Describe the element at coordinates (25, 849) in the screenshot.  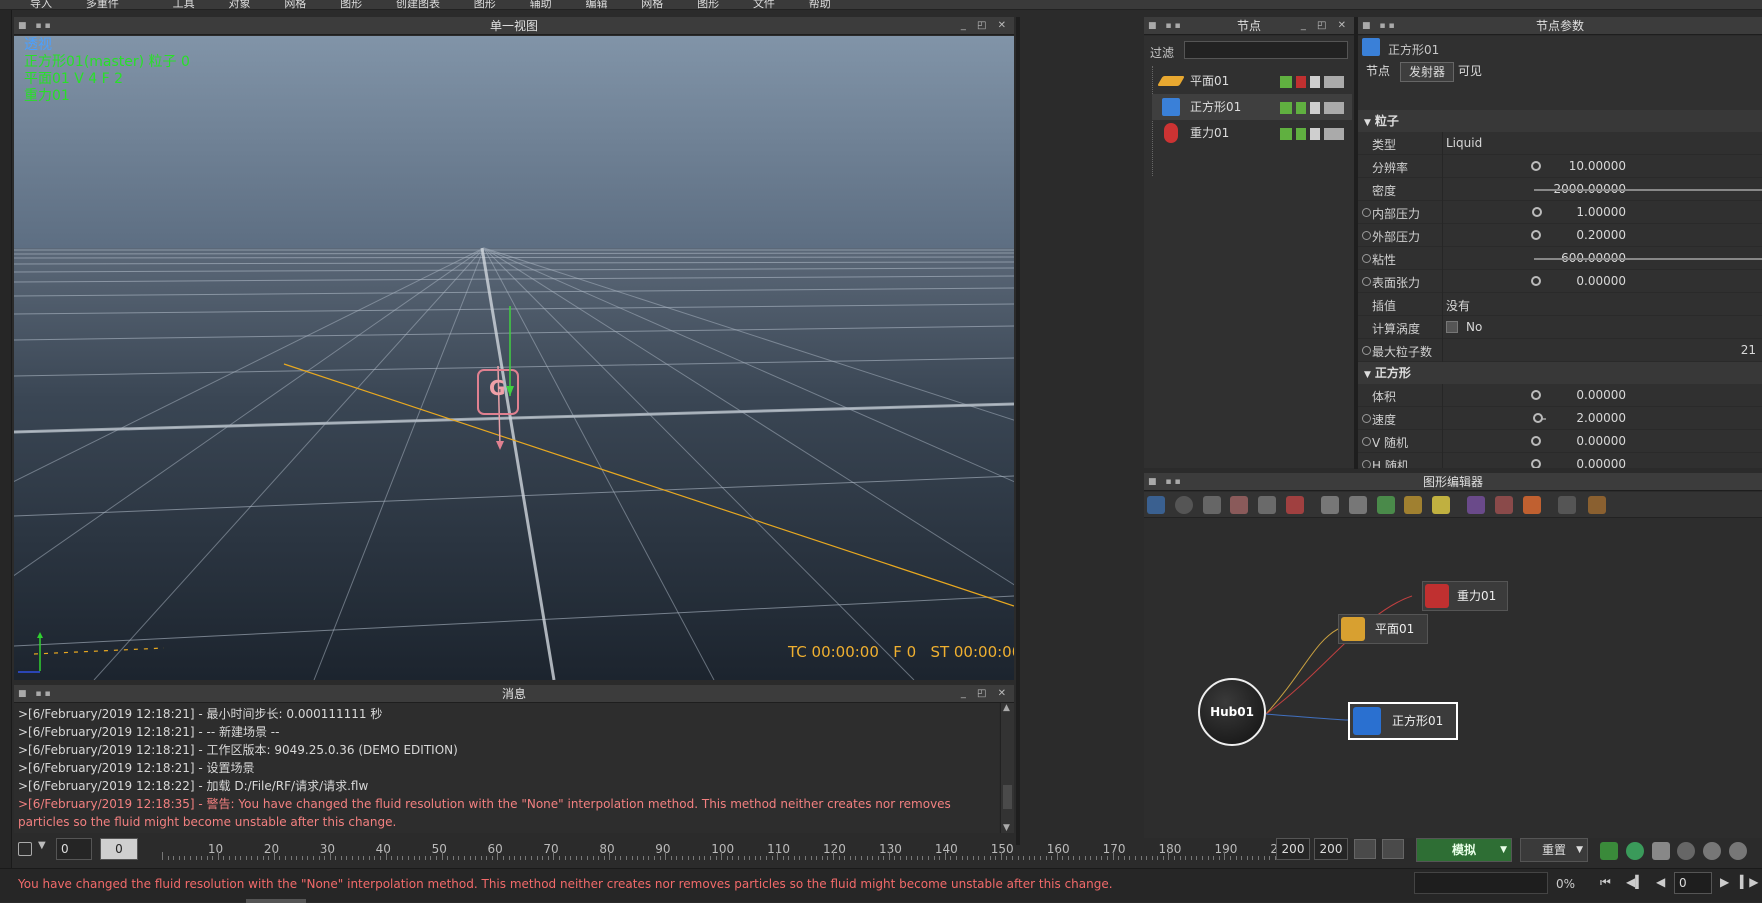
I see `lock-icon` at that location.